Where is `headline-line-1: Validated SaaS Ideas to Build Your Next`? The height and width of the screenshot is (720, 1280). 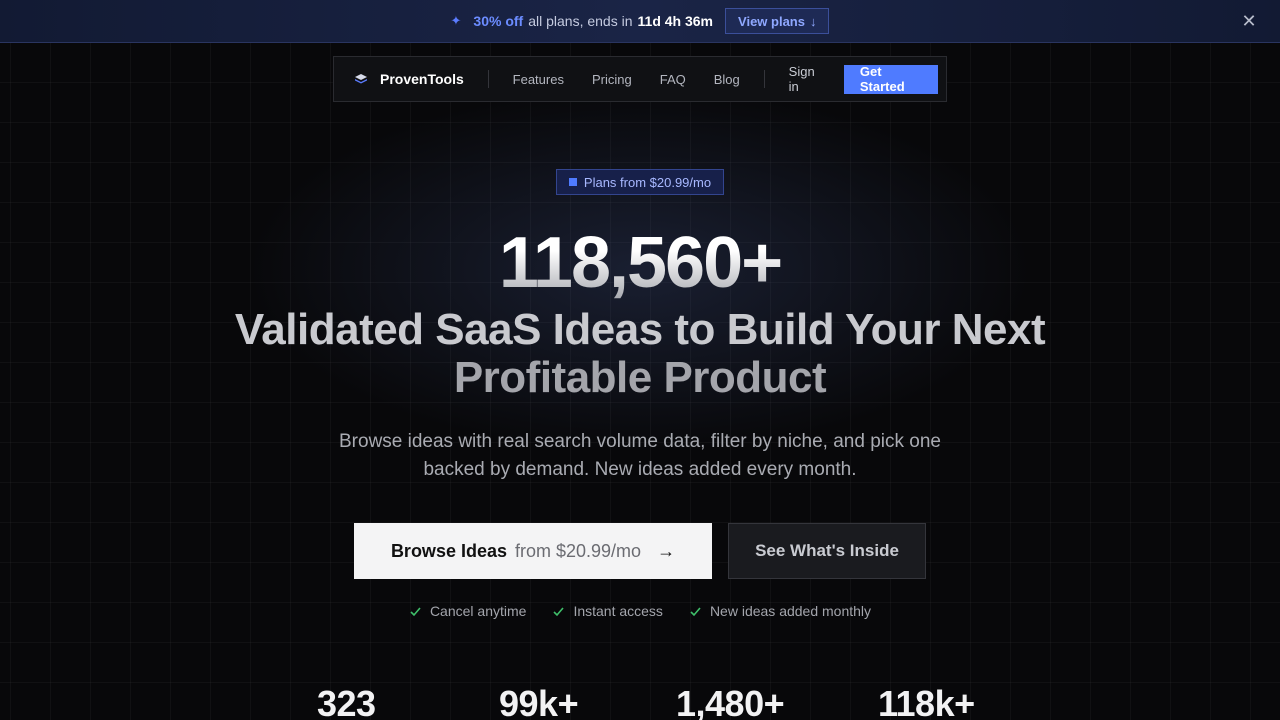 headline-line-1: Validated SaaS Ideas to Build Your Next is located at coordinates (640, 329).